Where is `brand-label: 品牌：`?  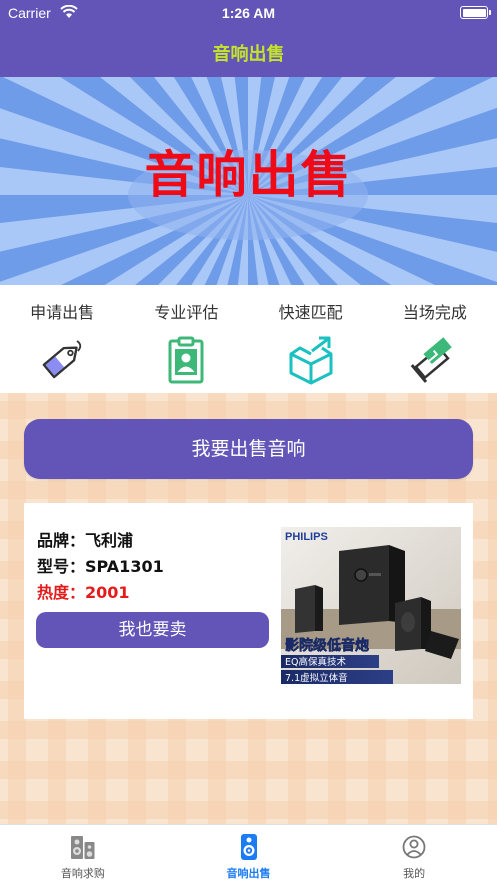
brand-label: 品牌： is located at coordinates (61, 540).